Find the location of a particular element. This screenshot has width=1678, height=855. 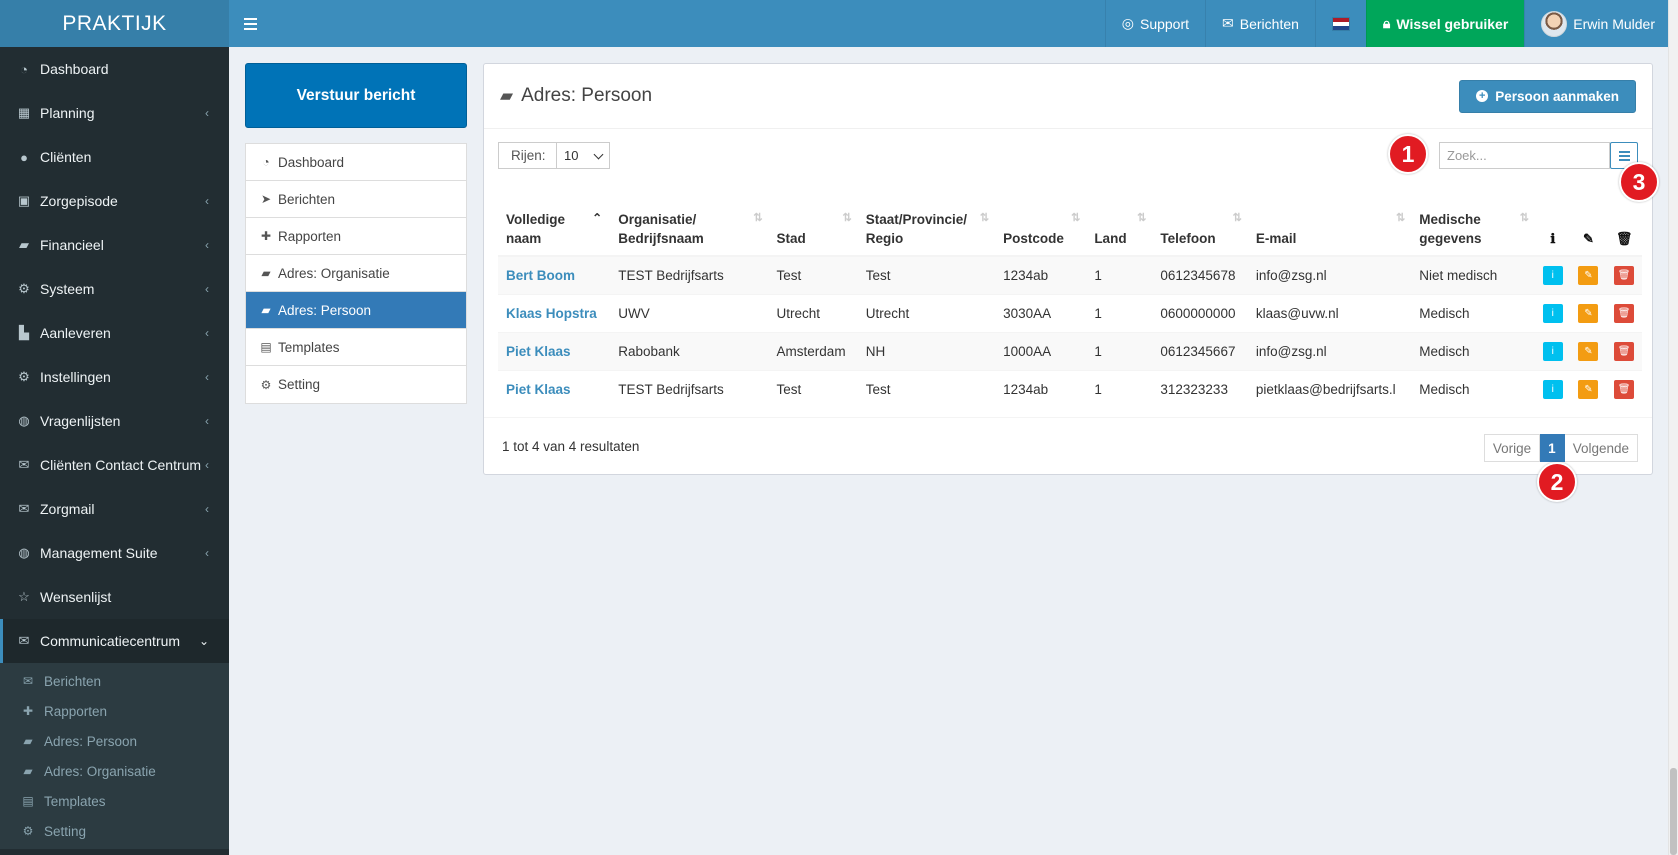

previous-page-button: Vorige is located at coordinates (1512, 448).